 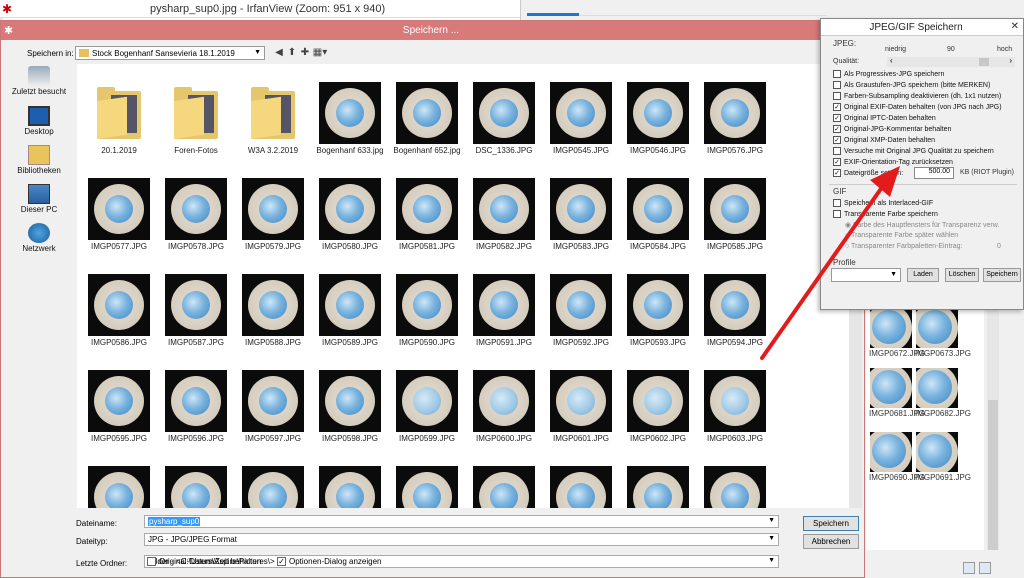 What do you see at coordinates (273, 408) in the screenshot?
I see `file-item: IMGP0597.JPG` at bounding box center [273, 408].